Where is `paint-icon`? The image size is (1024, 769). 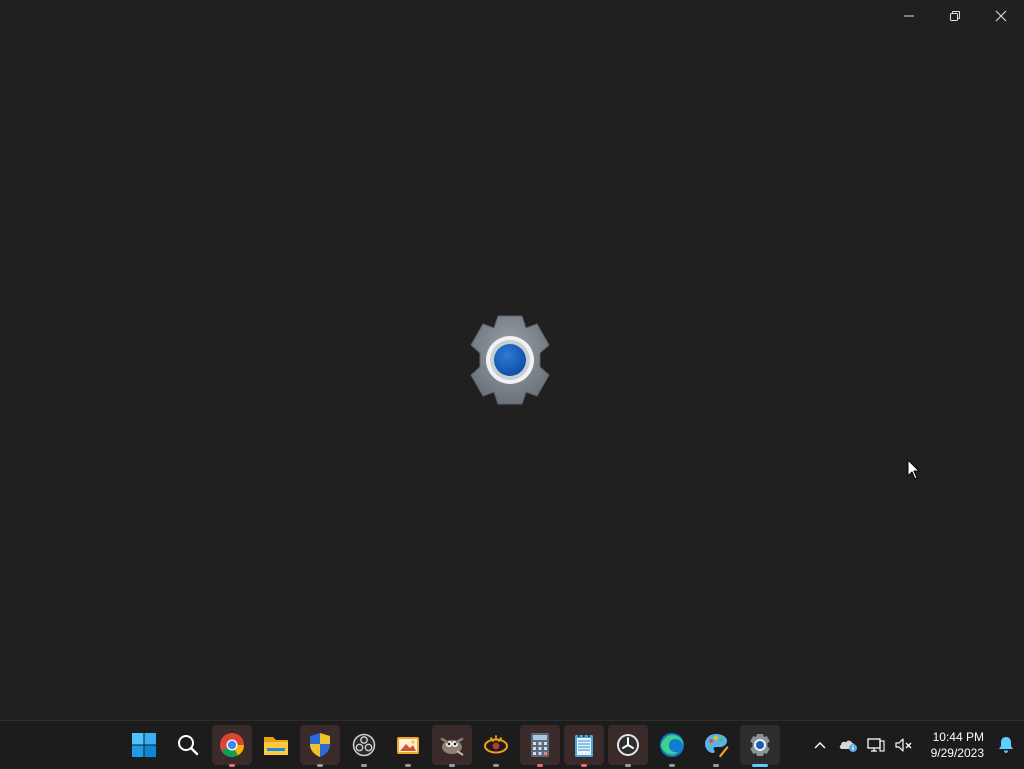
paint-icon is located at coordinates (717, 746).